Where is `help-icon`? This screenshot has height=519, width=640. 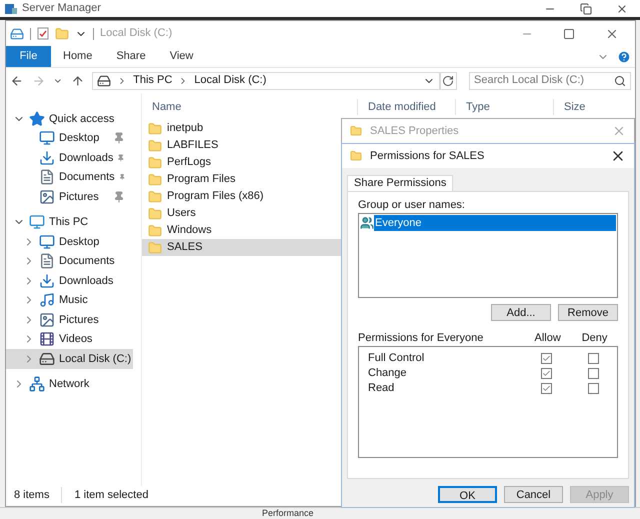
help-icon is located at coordinates (624, 57).